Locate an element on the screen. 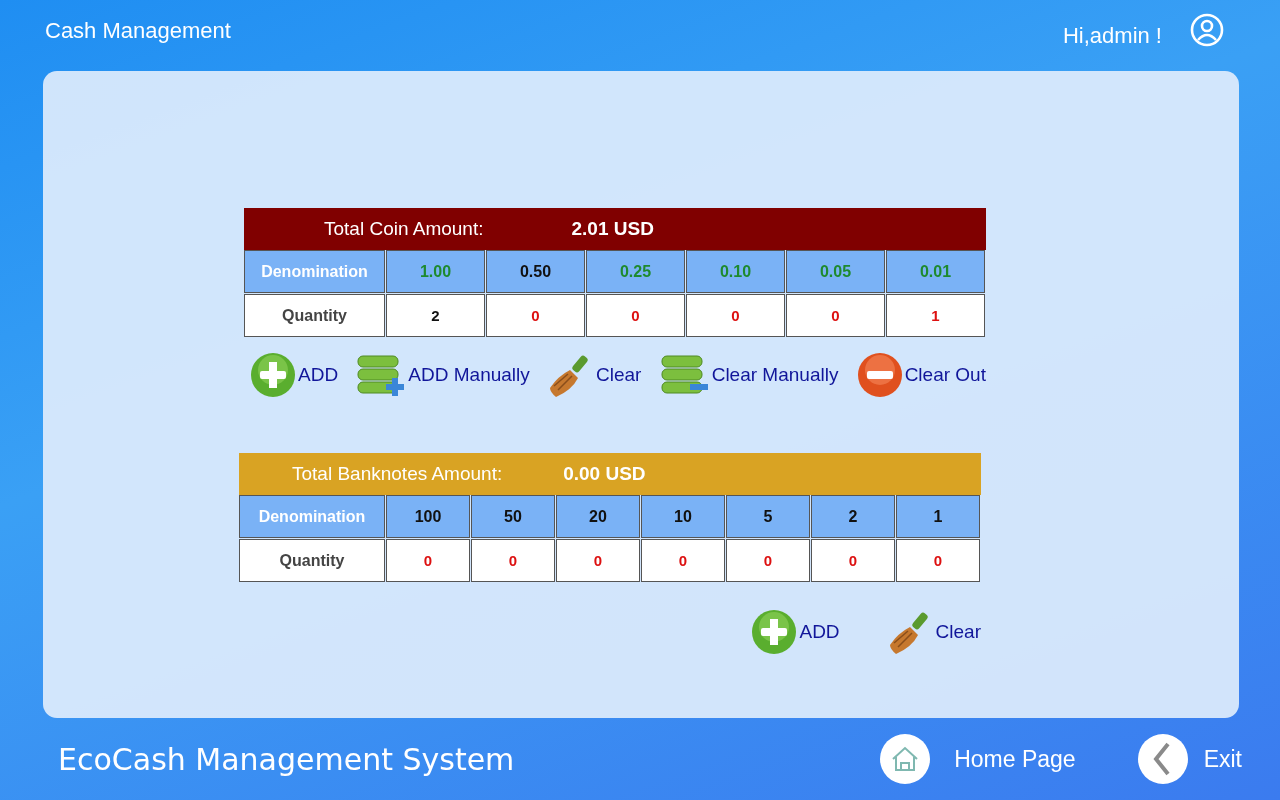 The image size is (1280, 800). denomination-value: 0.50 is located at coordinates (535, 271).